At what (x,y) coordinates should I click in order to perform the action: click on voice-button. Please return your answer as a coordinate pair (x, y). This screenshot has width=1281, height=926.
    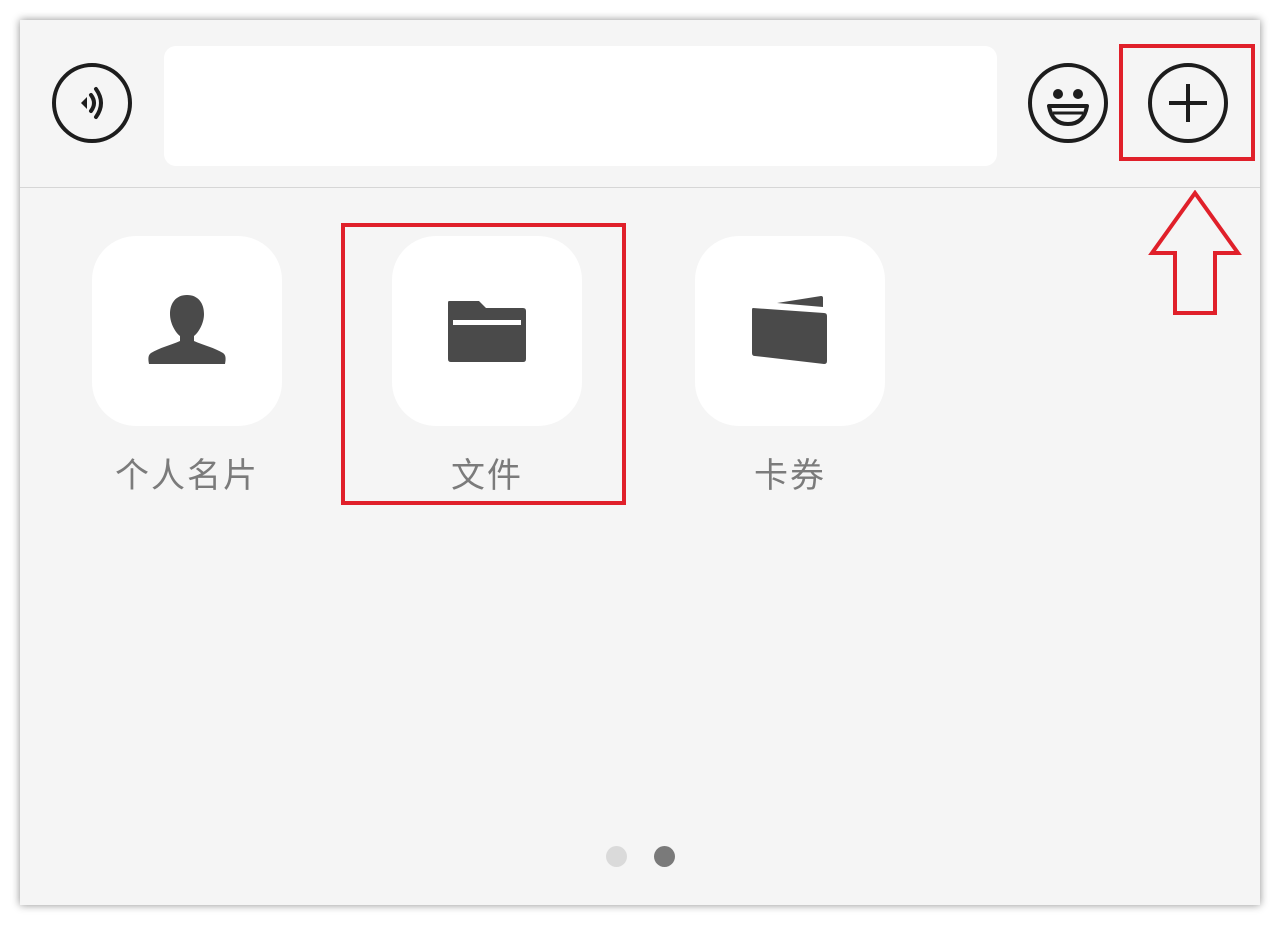
    Looking at the image, I should click on (92, 103).